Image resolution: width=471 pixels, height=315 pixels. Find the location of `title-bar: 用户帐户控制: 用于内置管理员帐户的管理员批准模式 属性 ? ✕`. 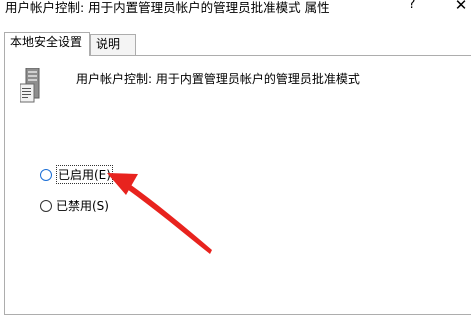

title-bar: 用户帐户控制: 用于内置管理员帐户的管理员批准模式 属性 ? ✕ is located at coordinates (235, 14).